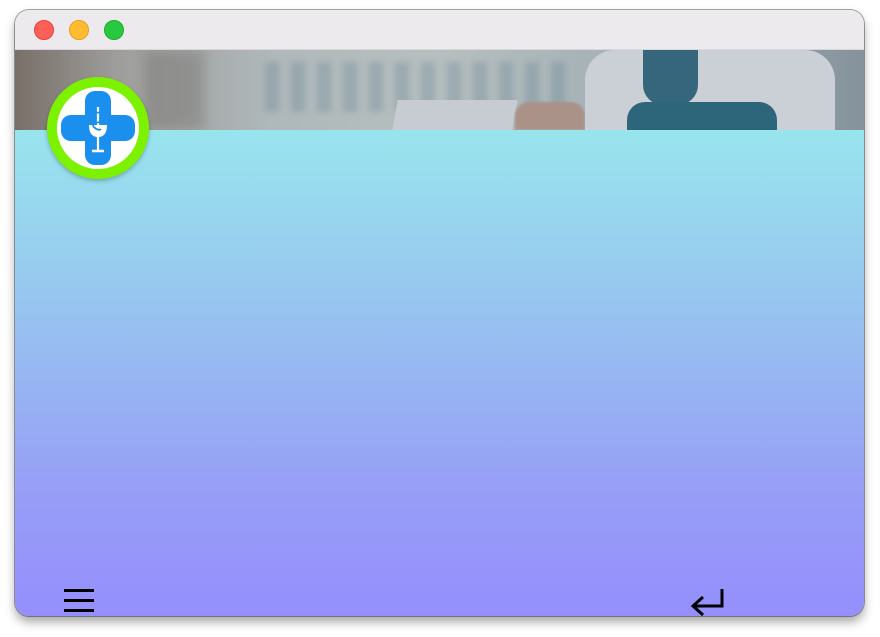 This screenshot has width=880, height=637. What do you see at coordinates (79, 30) in the screenshot?
I see `minimize-window-button` at bounding box center [79, 30].